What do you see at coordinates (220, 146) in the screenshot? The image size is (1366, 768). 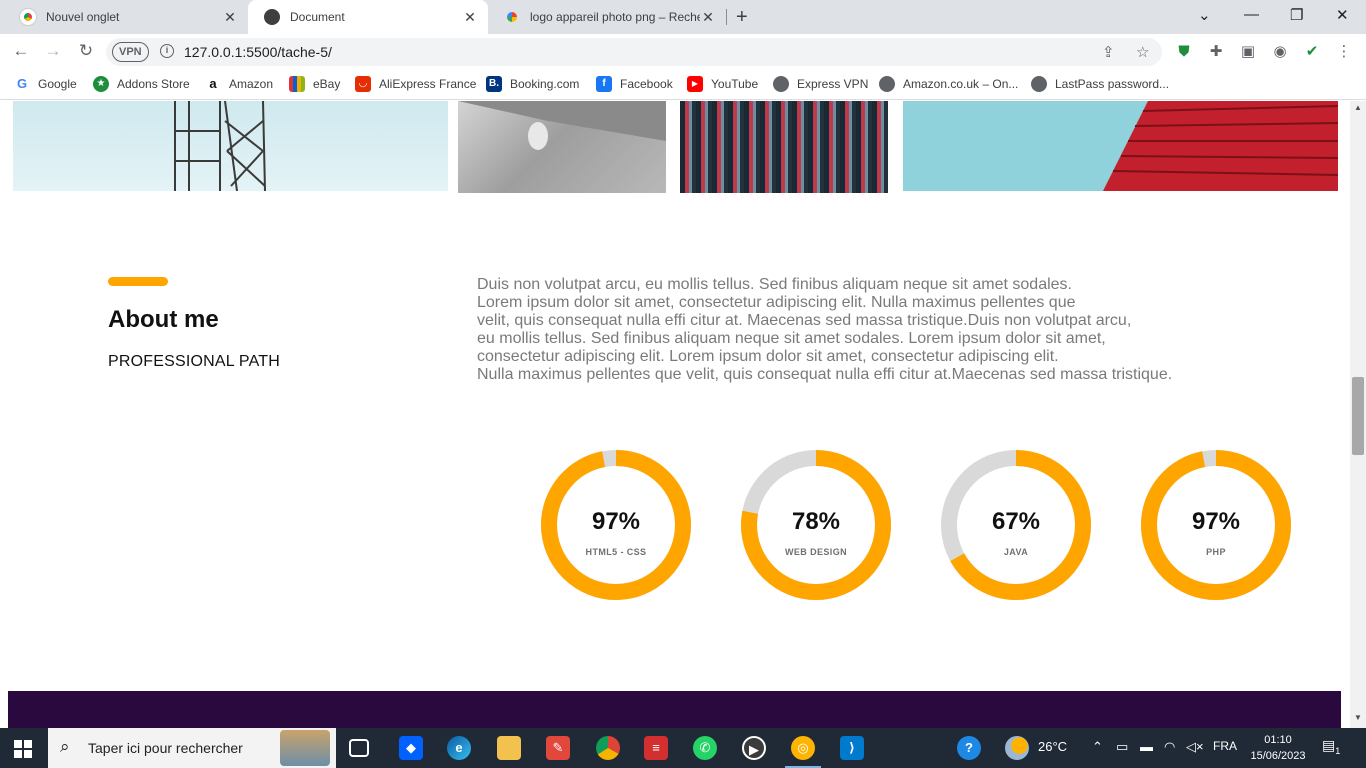 I see `tower-illustration` at bounding box center [220, 146].